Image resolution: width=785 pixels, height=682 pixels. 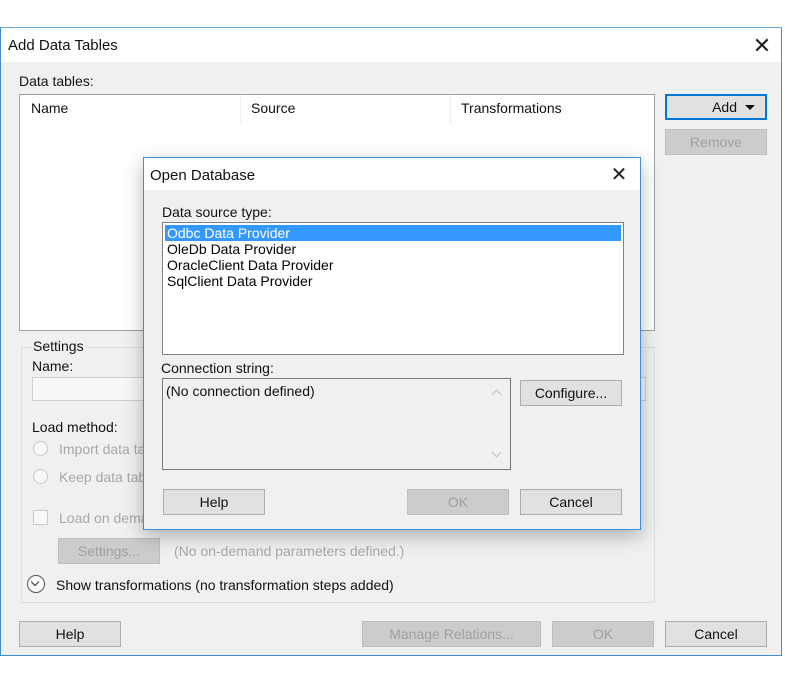 I want to click on expand-chevron-icon, so click(x=36, y=584).